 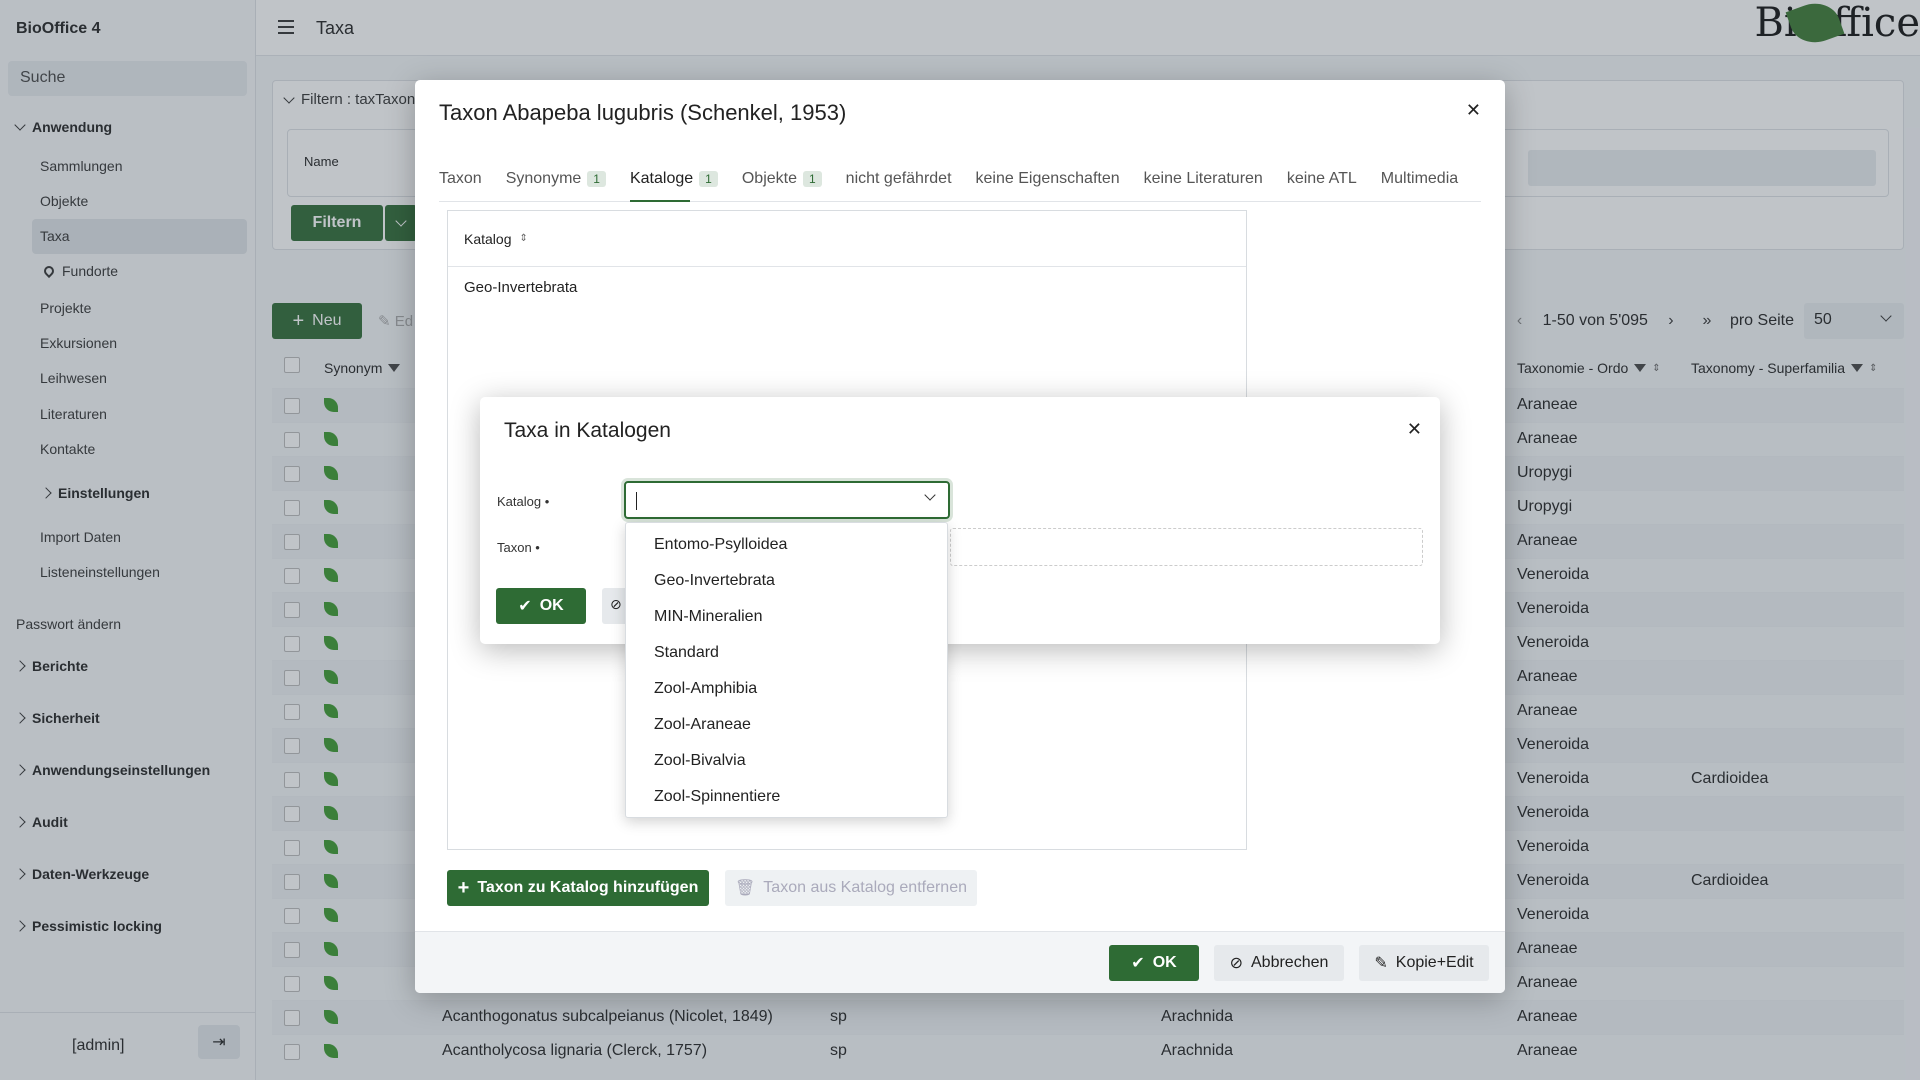 I want to click on taxon-dialog-footer: ✔ OK ⊘ Abbrechen ✎ Kopie+Edit, so click(x=960, y=962).